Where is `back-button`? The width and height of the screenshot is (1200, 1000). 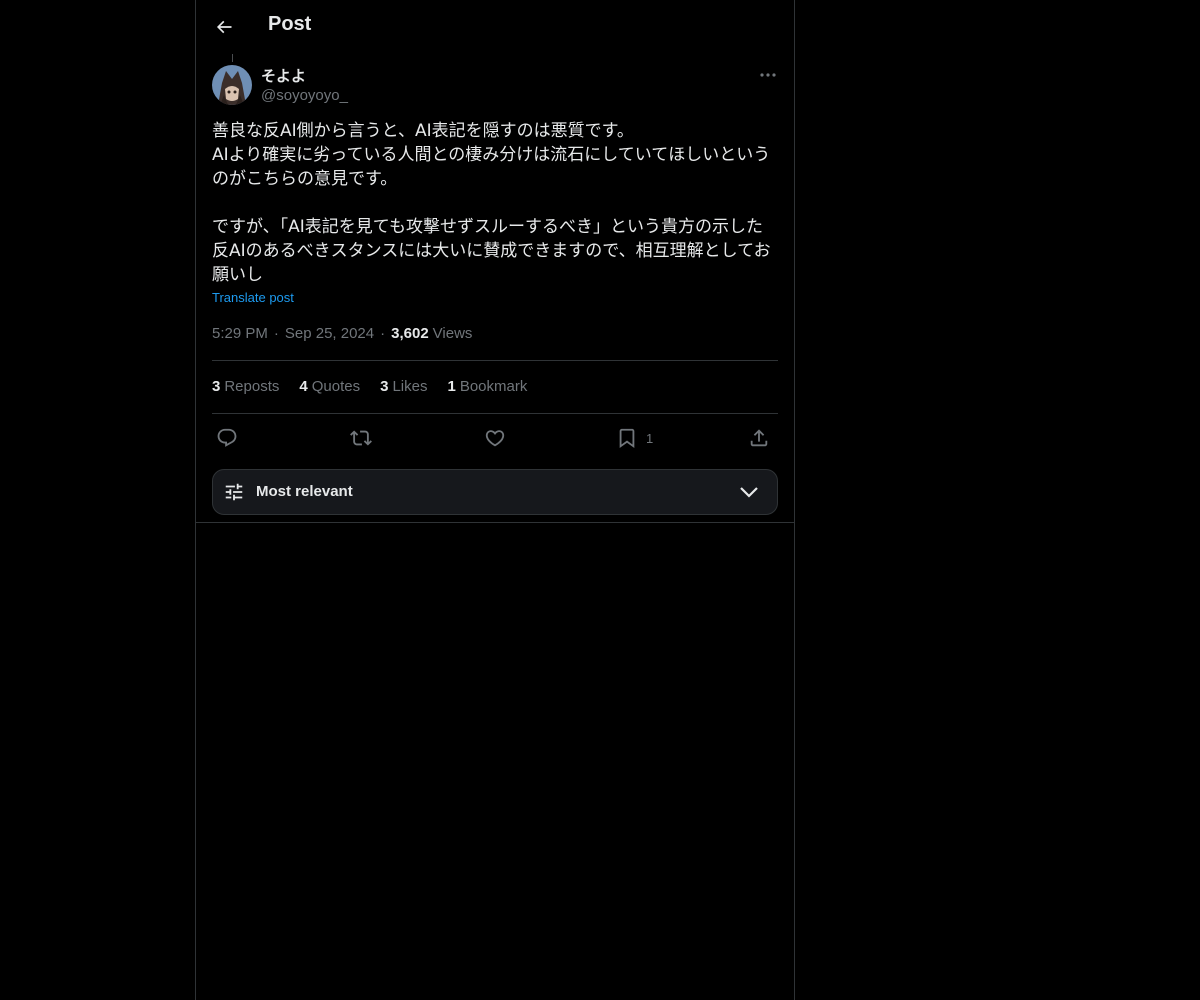
back-button is located at coordinates (224, 27).